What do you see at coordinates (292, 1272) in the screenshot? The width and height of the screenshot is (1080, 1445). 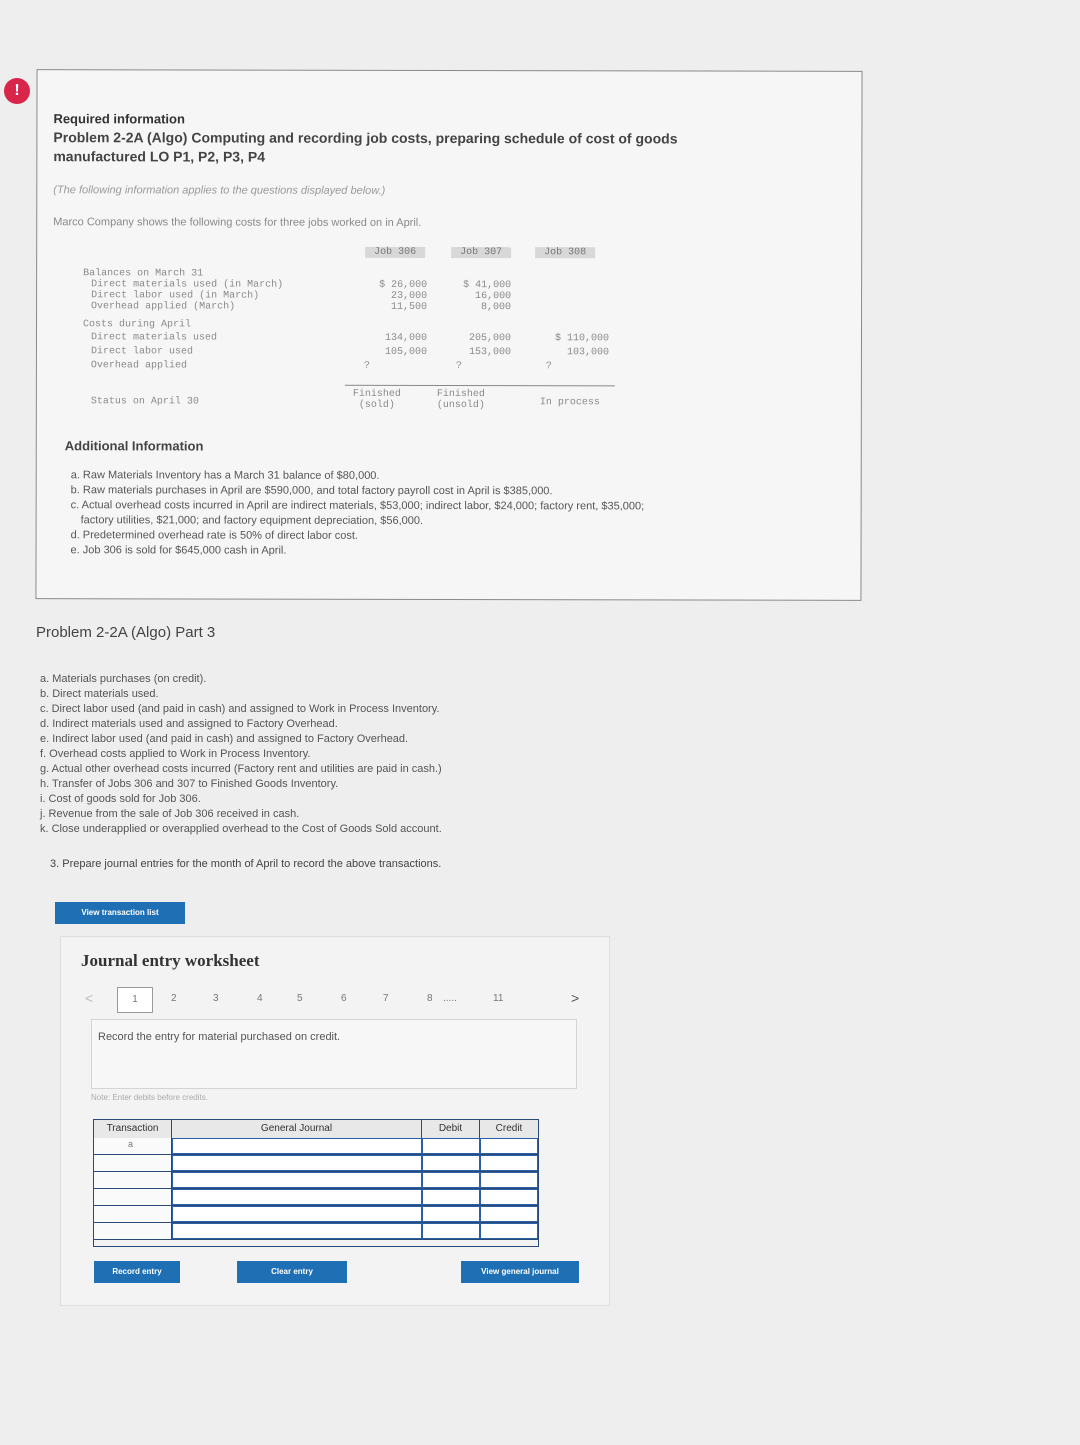 I see `clear-entry-button: Clear entry` at bounding box center [292, 1272].